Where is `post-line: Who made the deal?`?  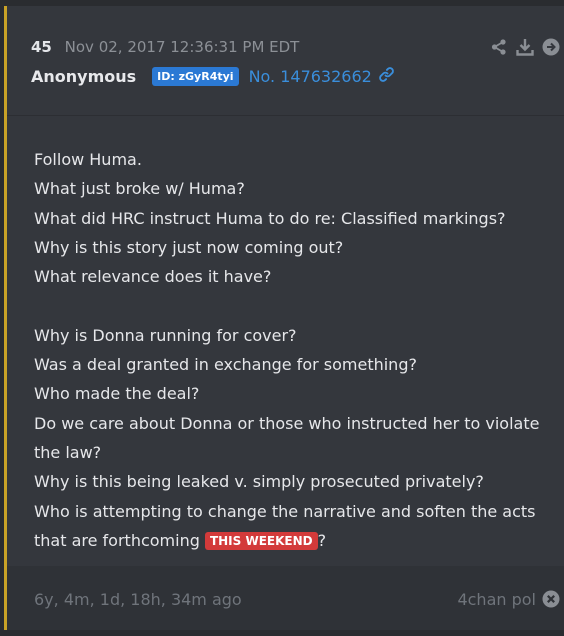
post-line: Who made the deal? is located at coordinates (117, 394).